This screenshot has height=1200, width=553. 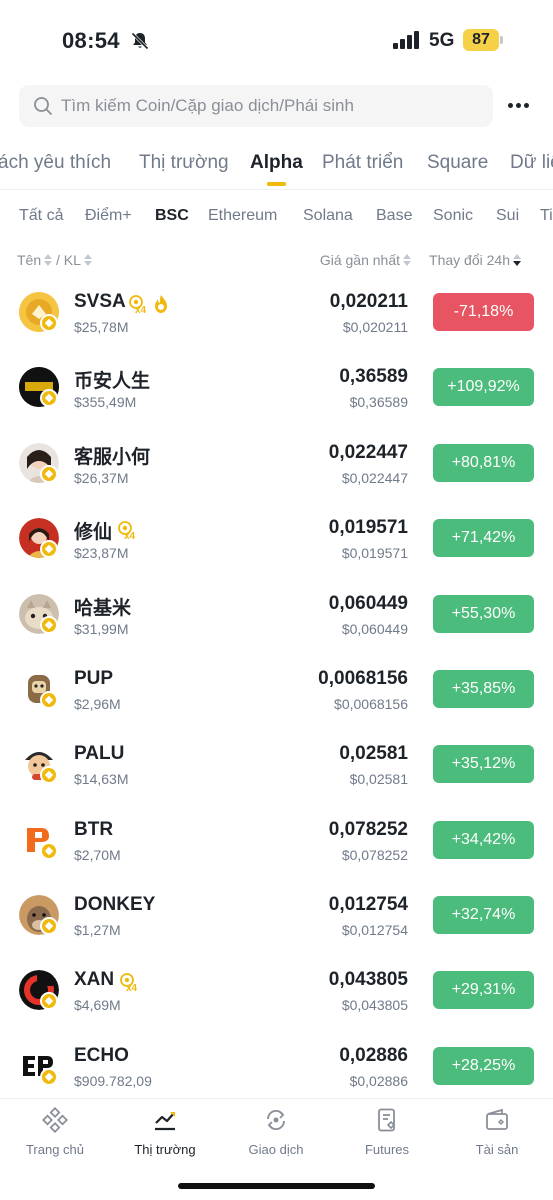 What do you see at coordinates (374, 1005) in the screenshot?
I see `token-price-usd: $0,043805` at bounding box center [374, 1005].